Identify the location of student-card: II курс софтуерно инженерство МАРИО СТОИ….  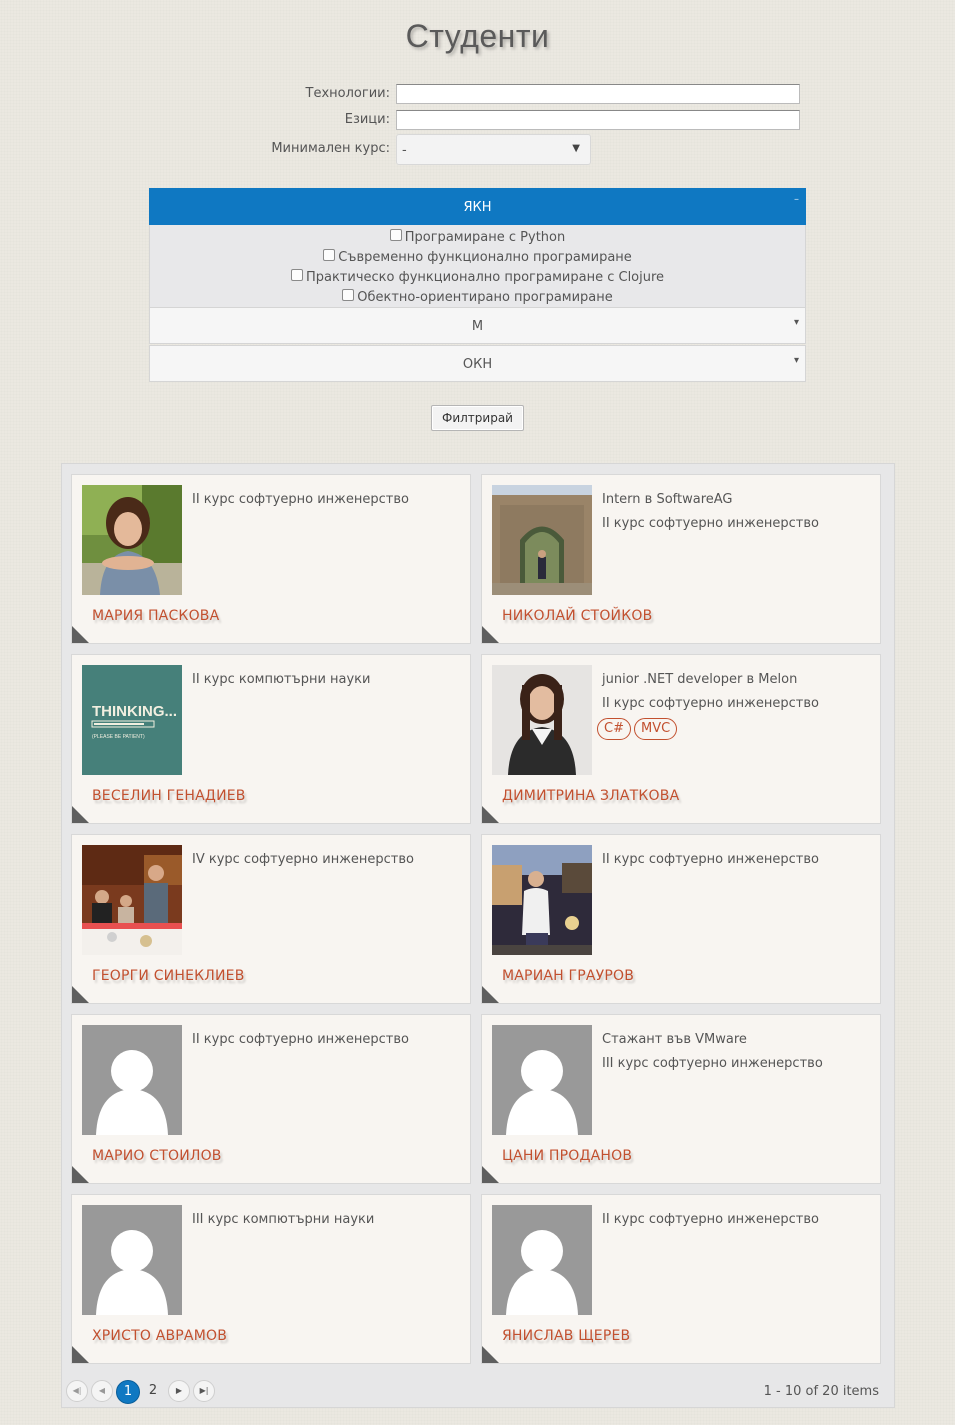
(271, 1099).